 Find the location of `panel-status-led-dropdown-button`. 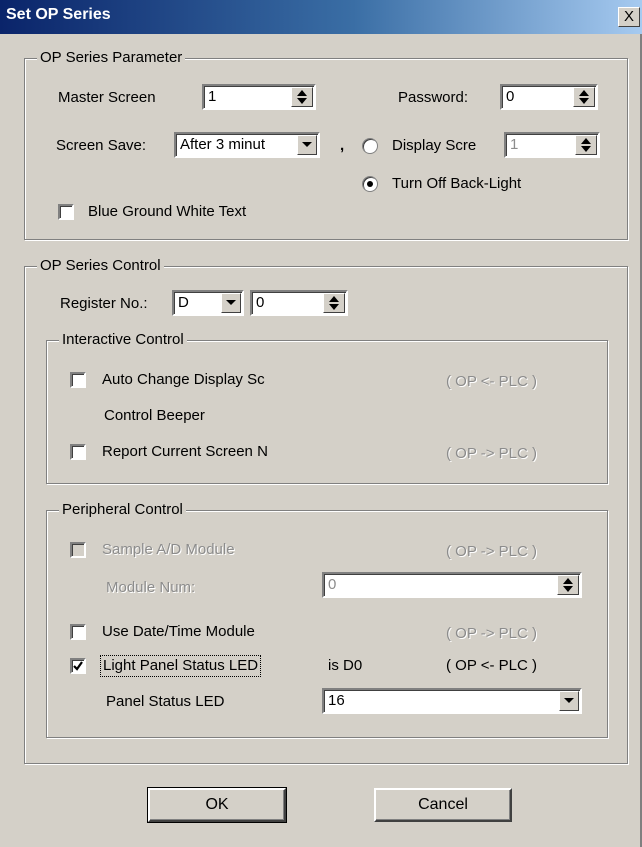

panel-status-led-dropdown-button is located at coordinates (569, 701).